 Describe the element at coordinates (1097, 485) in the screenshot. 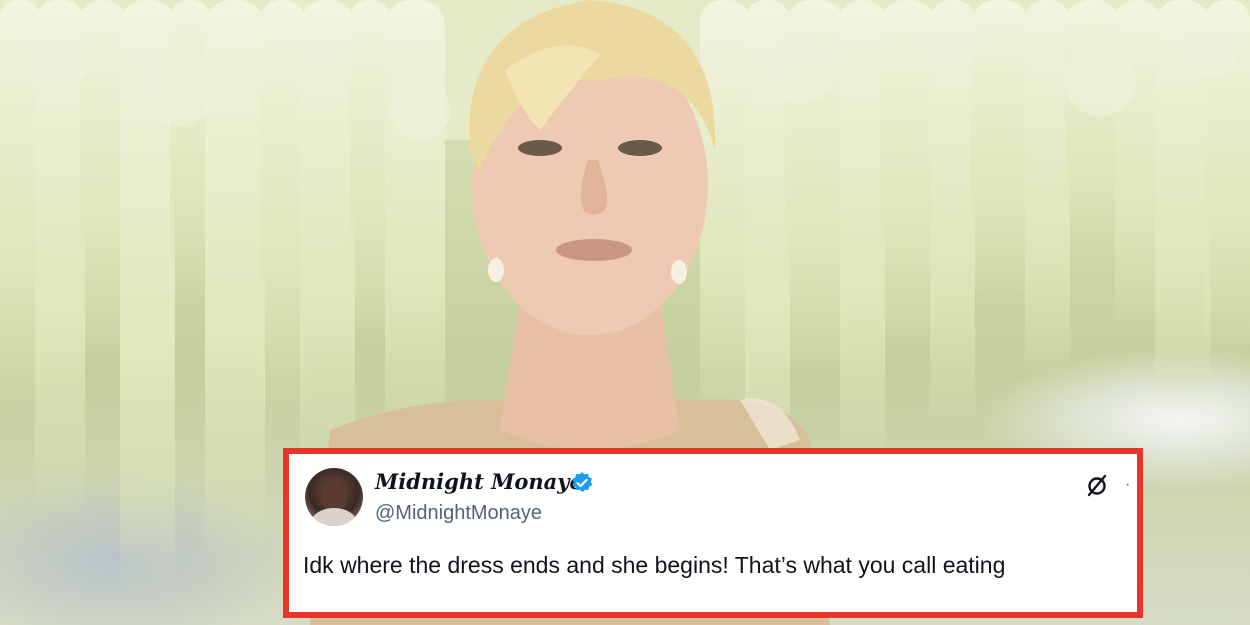

I see `x-logo-icon` at that location.